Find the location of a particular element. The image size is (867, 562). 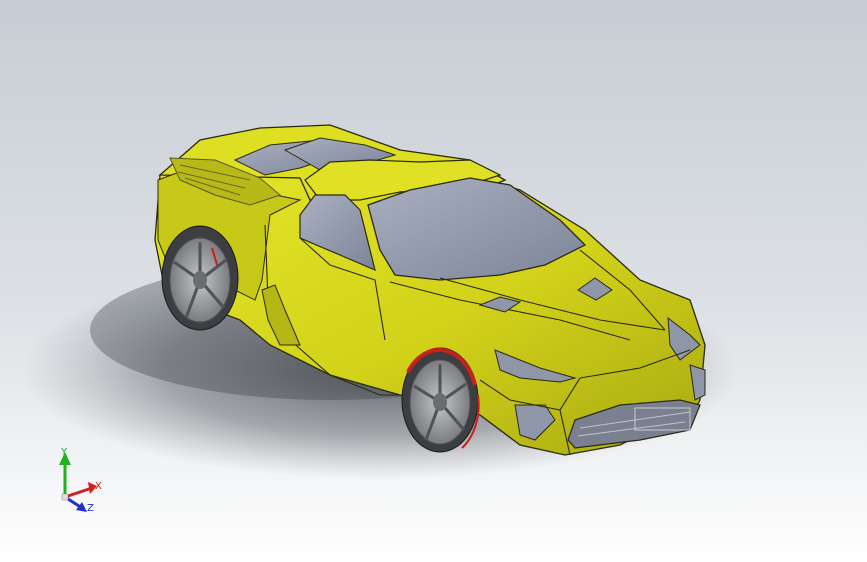

rear-wheel is located at coordinates (200, 278).